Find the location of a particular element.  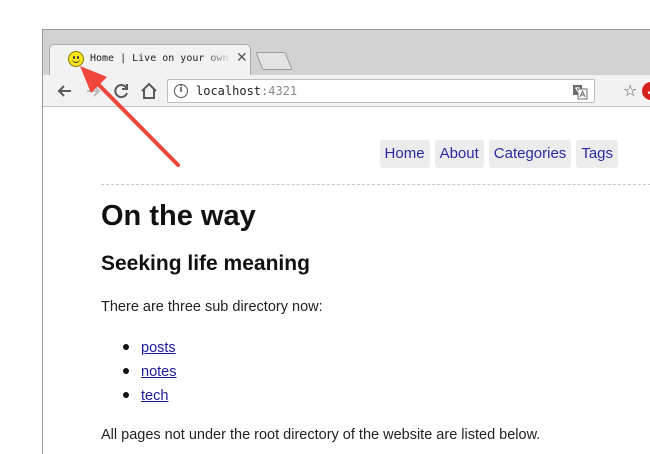

site-nav: Home About Categories Tags is located at coordinates (498, 154).